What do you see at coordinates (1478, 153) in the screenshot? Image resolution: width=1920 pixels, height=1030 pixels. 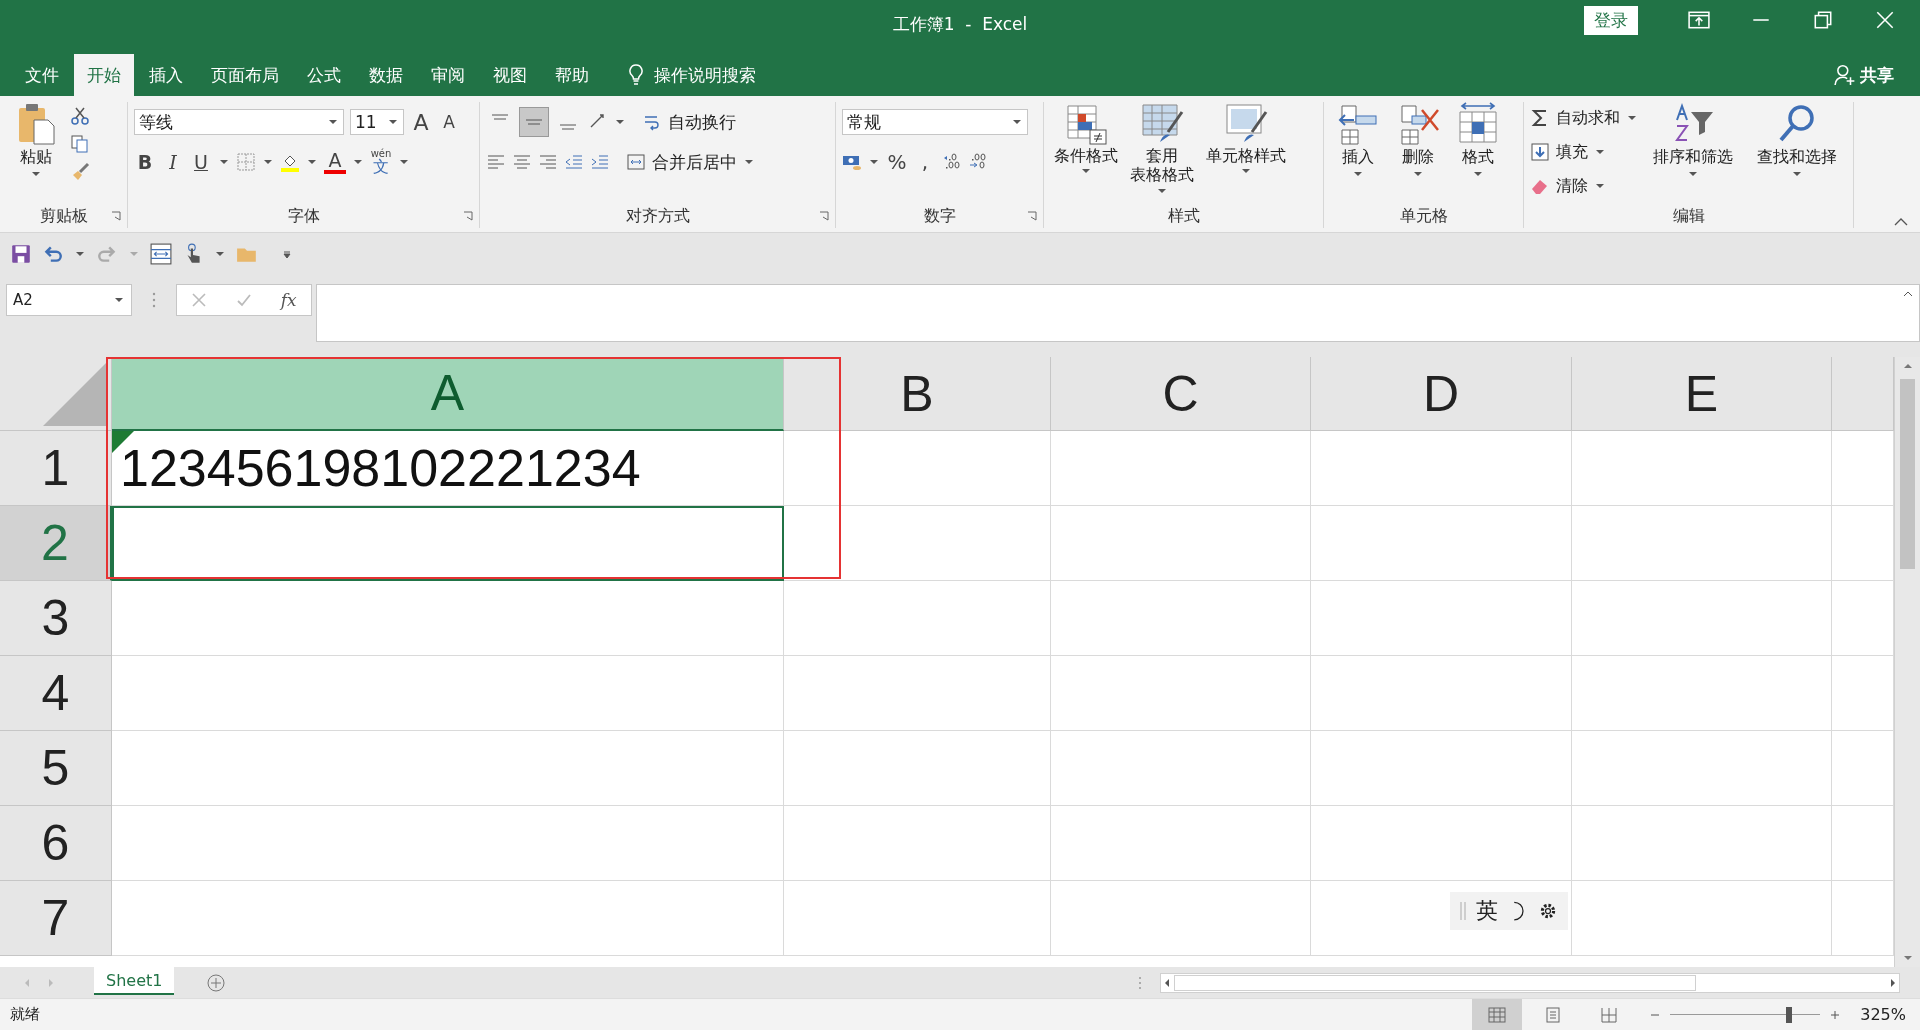 I see `cells-button: 格式` at bounding box center [1478, 153].